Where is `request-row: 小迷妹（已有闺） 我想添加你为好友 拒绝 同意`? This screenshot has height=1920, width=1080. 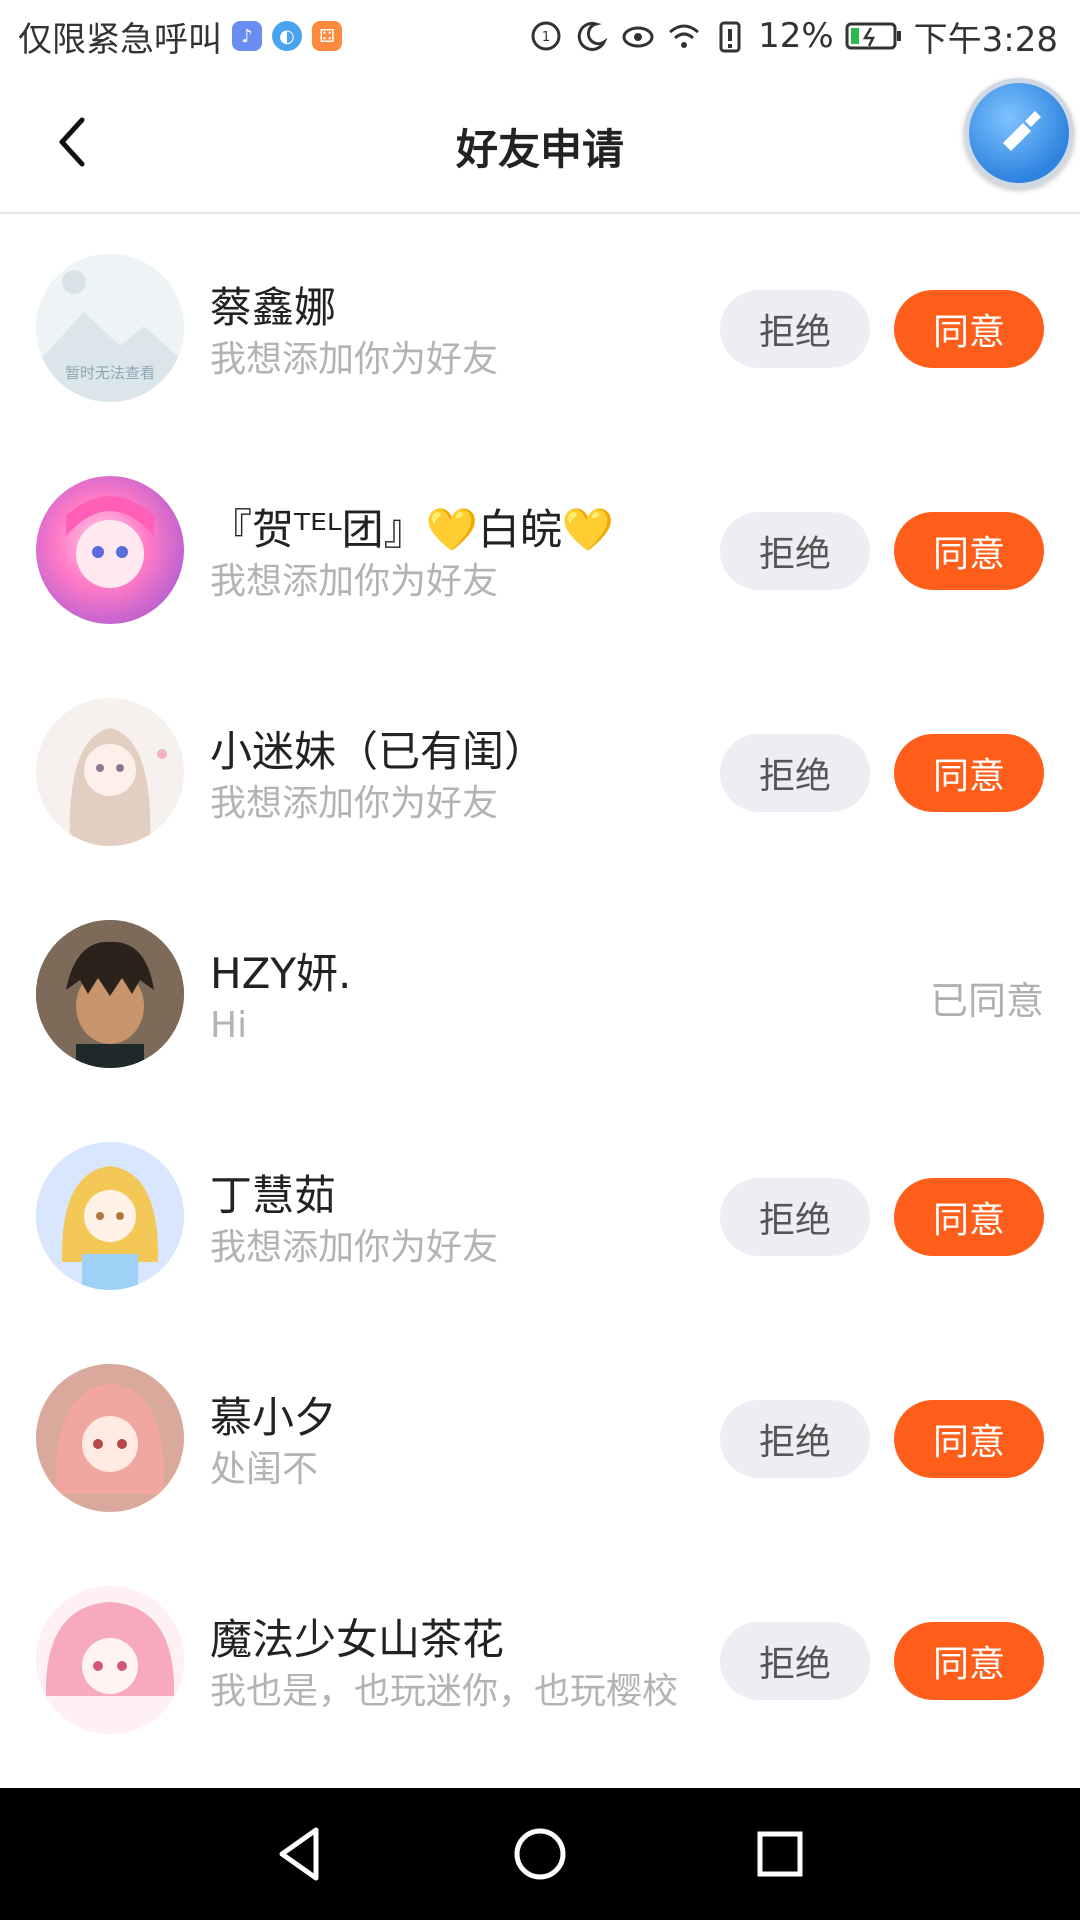 request-row: 小迷妹（已有闺） 我想添加你为好友 拒绝 同意 is located at coordinates (540, 771).